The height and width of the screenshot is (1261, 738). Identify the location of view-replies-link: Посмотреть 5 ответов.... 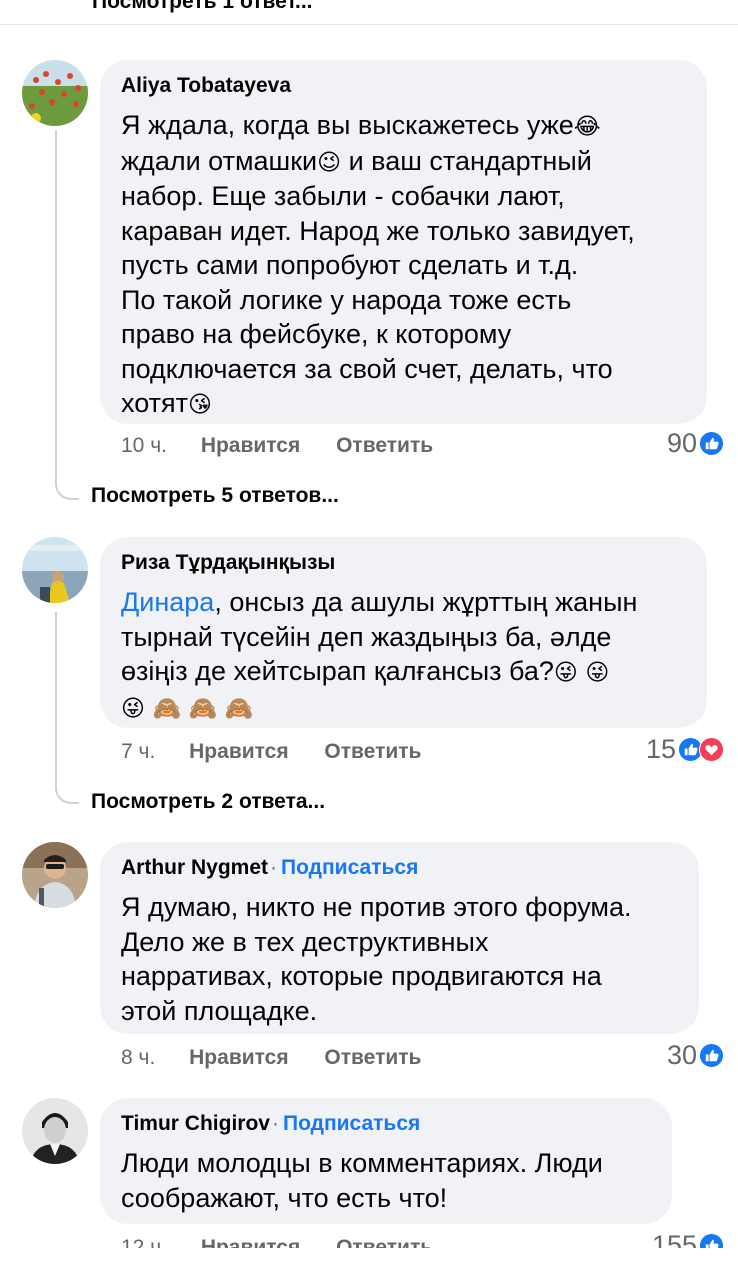
(215, 496).